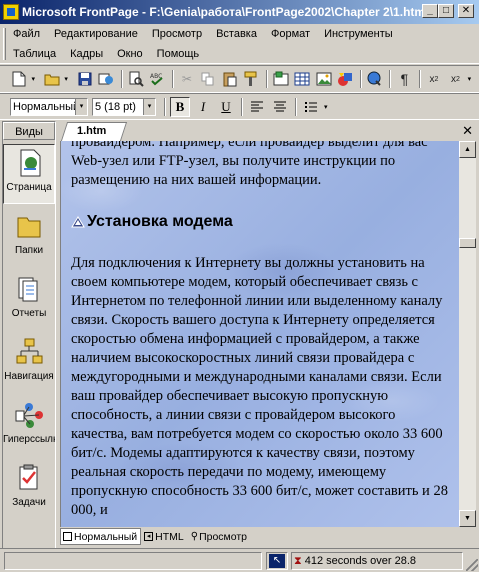 This screenshot has height=572, width=479. Describe the element at coordinates (115, 106) in the screenshot. I see `font-size-combo-value: 5 (18 pt)` at that location.